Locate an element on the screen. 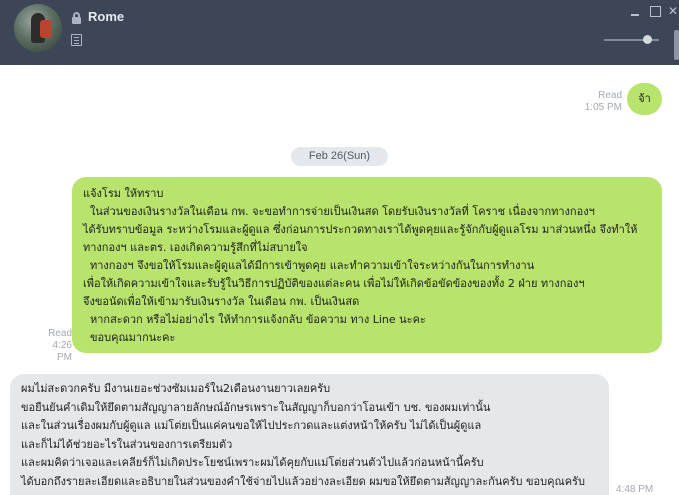 The width and height of the screenshot is (679, 495). avatar is located at coordinates (38, 28).